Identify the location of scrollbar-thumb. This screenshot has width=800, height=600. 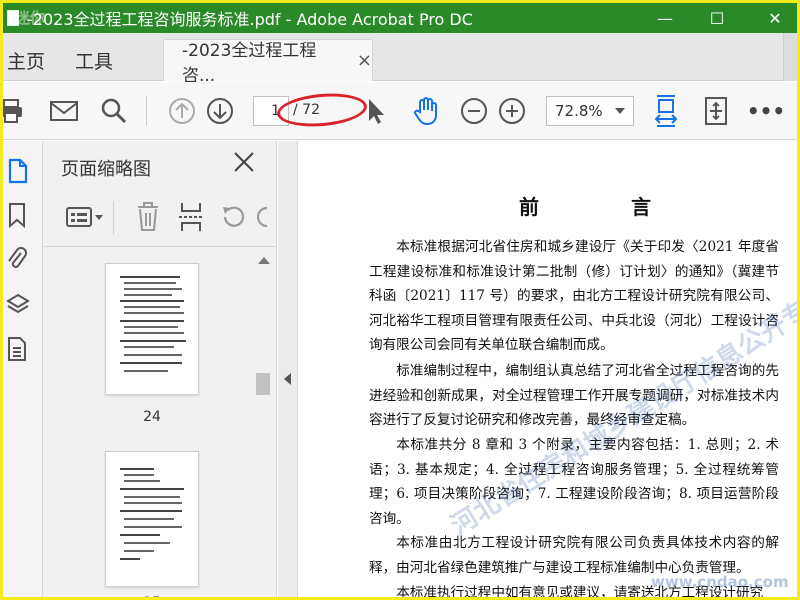
(263, 384).